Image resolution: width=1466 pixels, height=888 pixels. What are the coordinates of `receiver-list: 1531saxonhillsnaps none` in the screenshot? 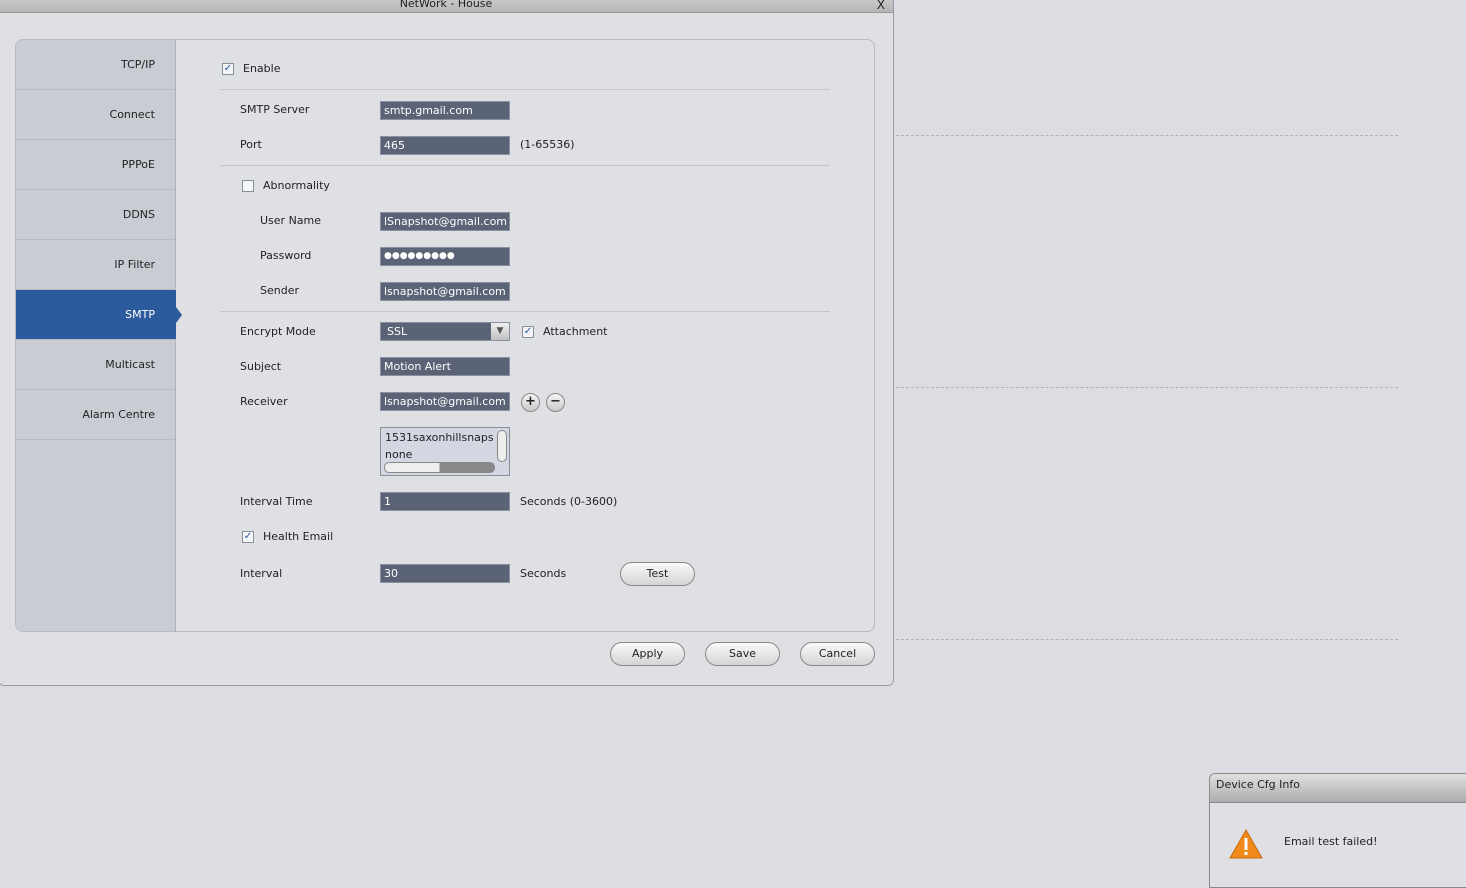 It's located at (445, 451).